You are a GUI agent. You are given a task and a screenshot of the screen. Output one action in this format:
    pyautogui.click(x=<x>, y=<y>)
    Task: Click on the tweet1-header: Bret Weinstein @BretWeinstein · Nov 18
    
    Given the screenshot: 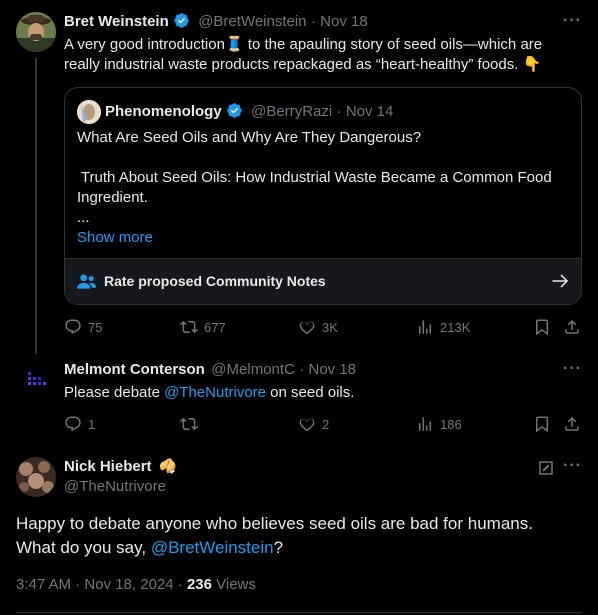 What is the action you would take?
    pyautogui.click(x=216, y=23)
    